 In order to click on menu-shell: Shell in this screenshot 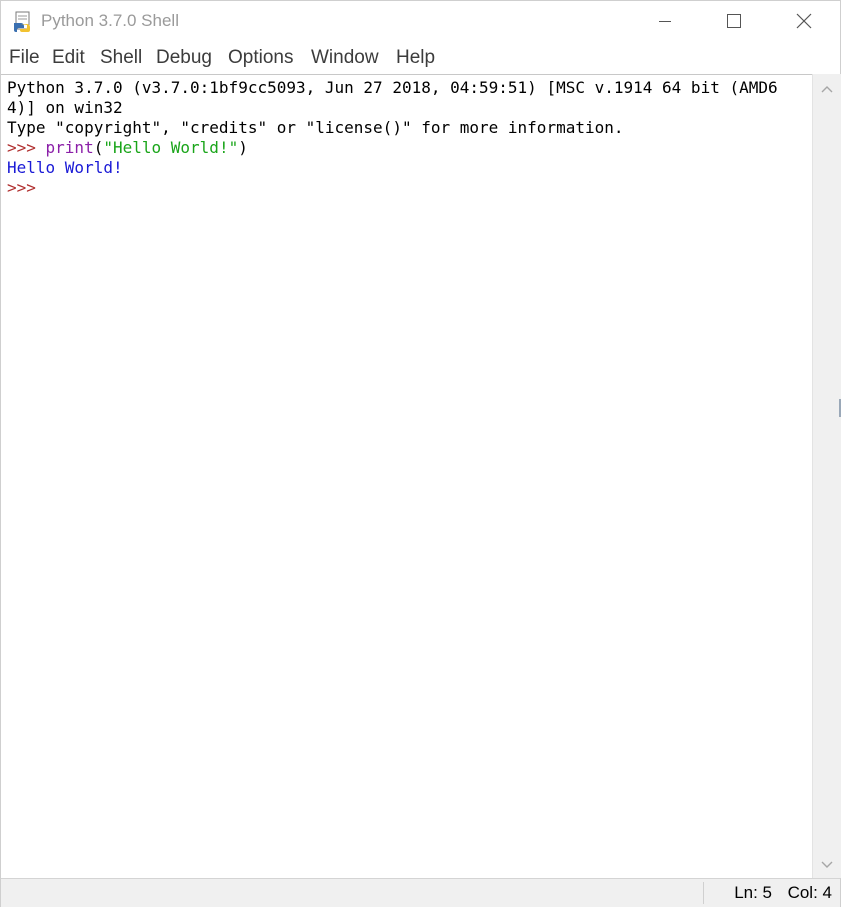, I will do `click(121, 58)`.